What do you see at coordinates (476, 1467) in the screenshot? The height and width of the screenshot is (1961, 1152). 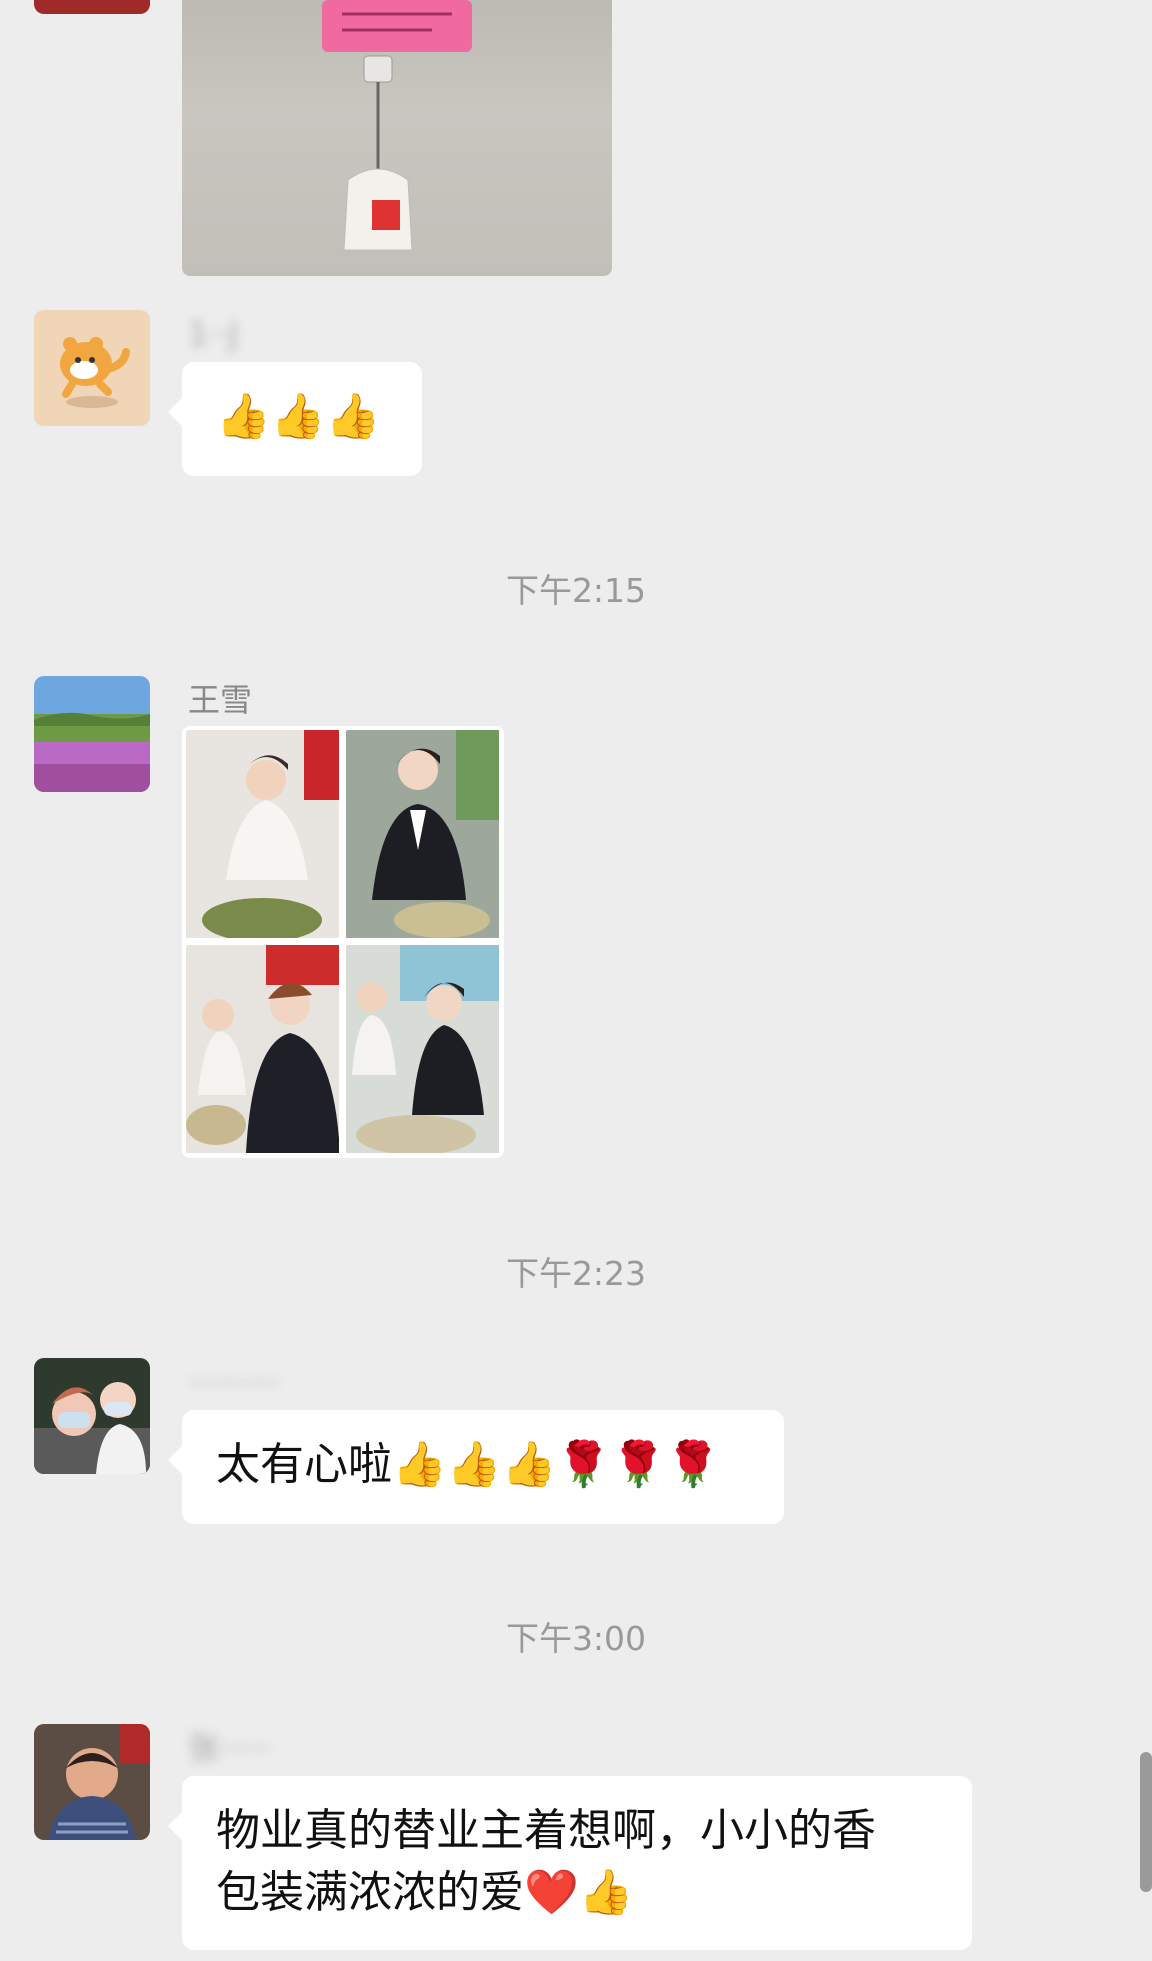 I see `message-bubble: 太有心啦👍👍👍🌹🌹🌹` at bounding box center [476, 1467].